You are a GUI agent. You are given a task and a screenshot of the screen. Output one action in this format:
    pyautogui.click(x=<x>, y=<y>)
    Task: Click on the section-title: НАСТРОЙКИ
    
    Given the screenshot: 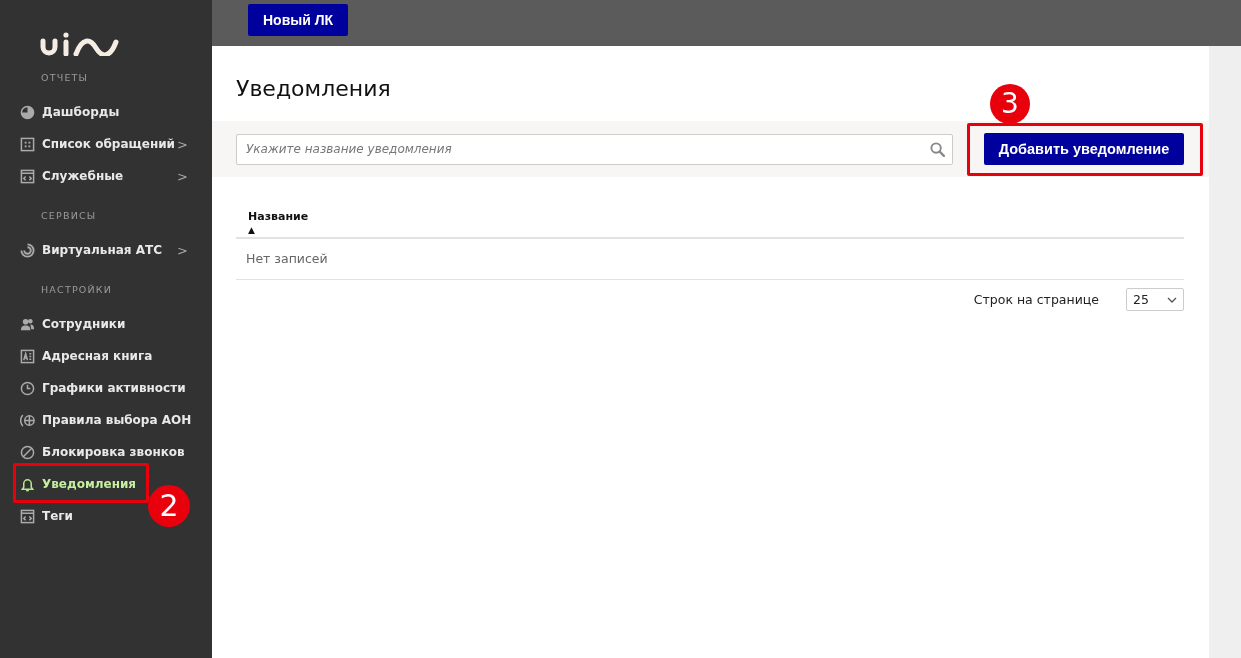 What is the action you would take?
    pyautogui.click(x=77, y=290)
    